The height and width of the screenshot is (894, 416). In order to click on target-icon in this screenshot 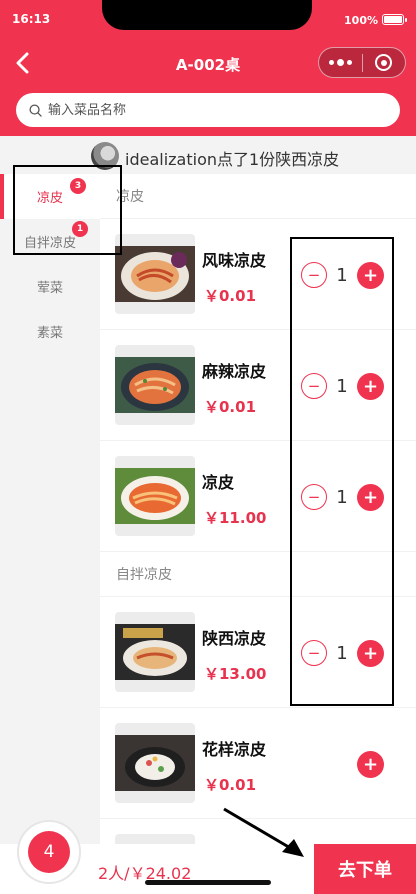, I will do `click(384, 62)`.